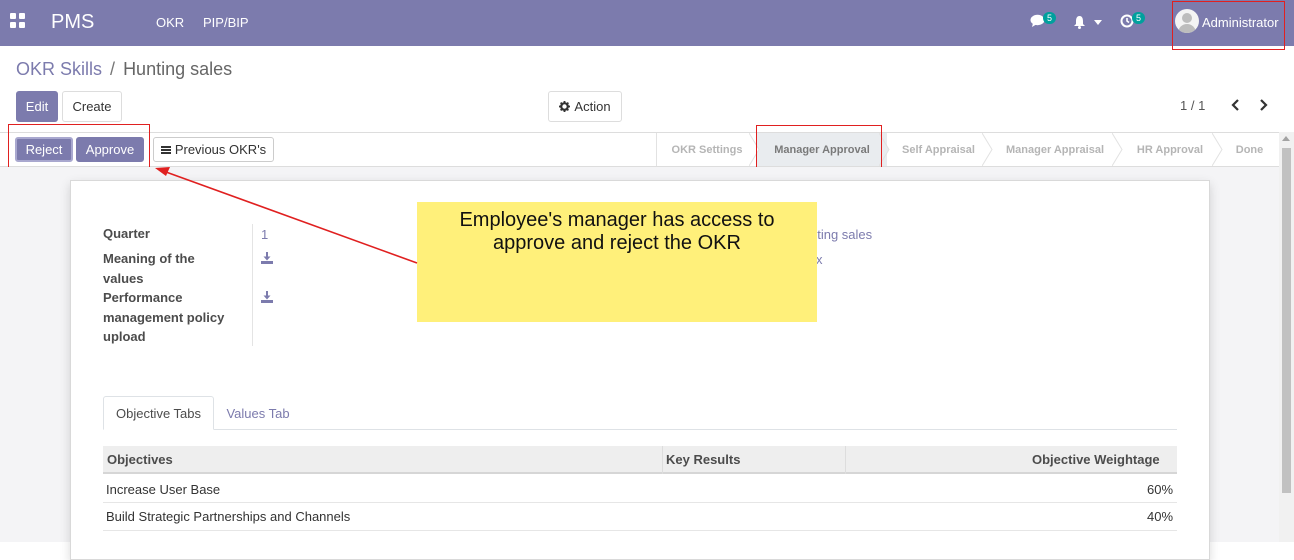  I want to click on menu-pip-bip: PIP/BIP, so click(226, 22).